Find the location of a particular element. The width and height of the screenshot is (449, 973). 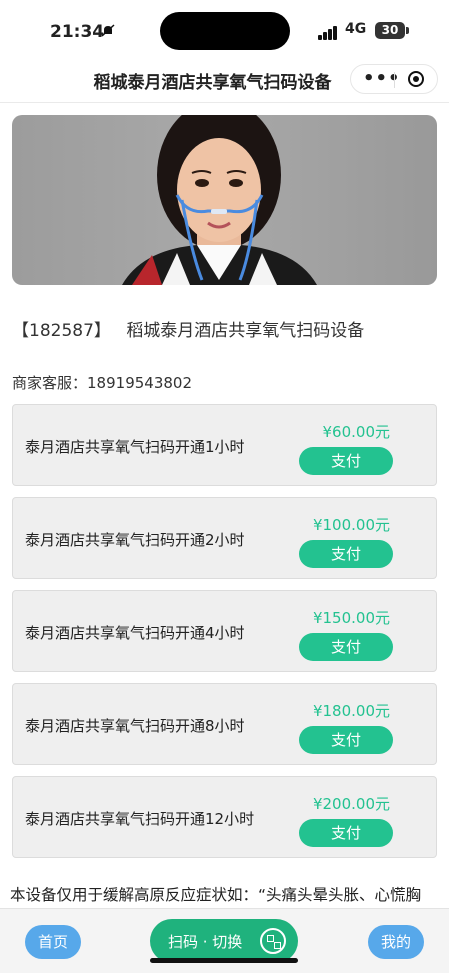

battery-tip is located at coordinates (407, 30).